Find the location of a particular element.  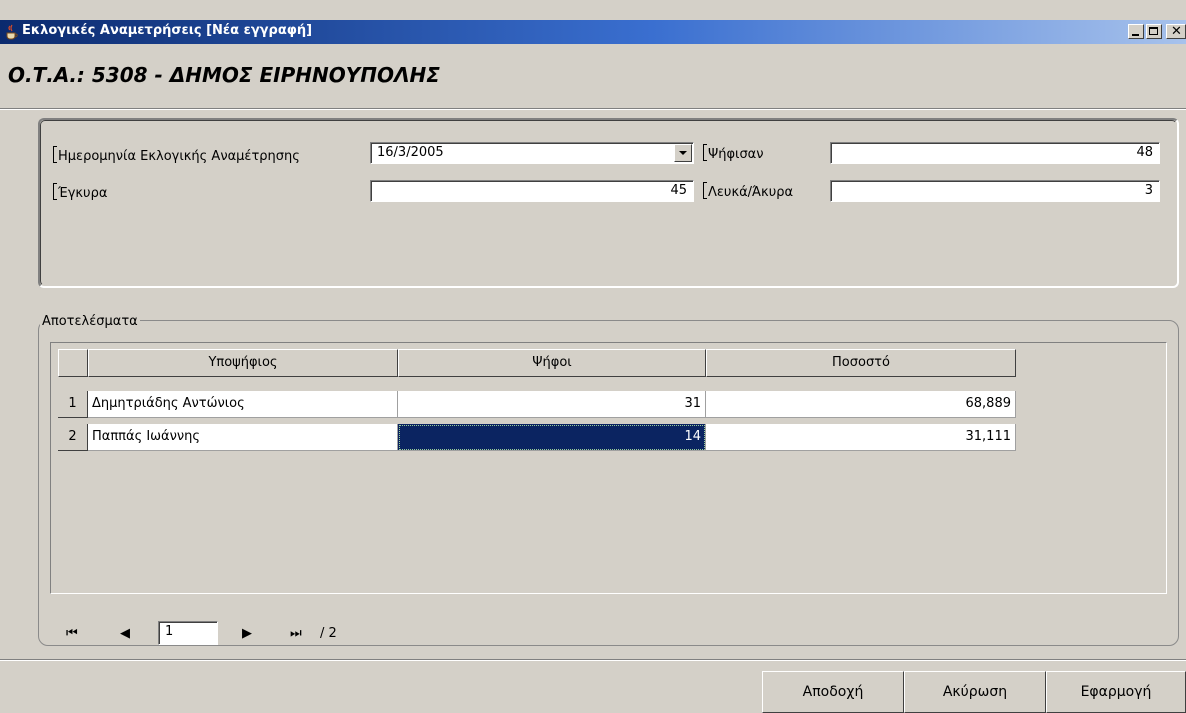

first-icon: ⏮ is located at coordinates (72, 633).